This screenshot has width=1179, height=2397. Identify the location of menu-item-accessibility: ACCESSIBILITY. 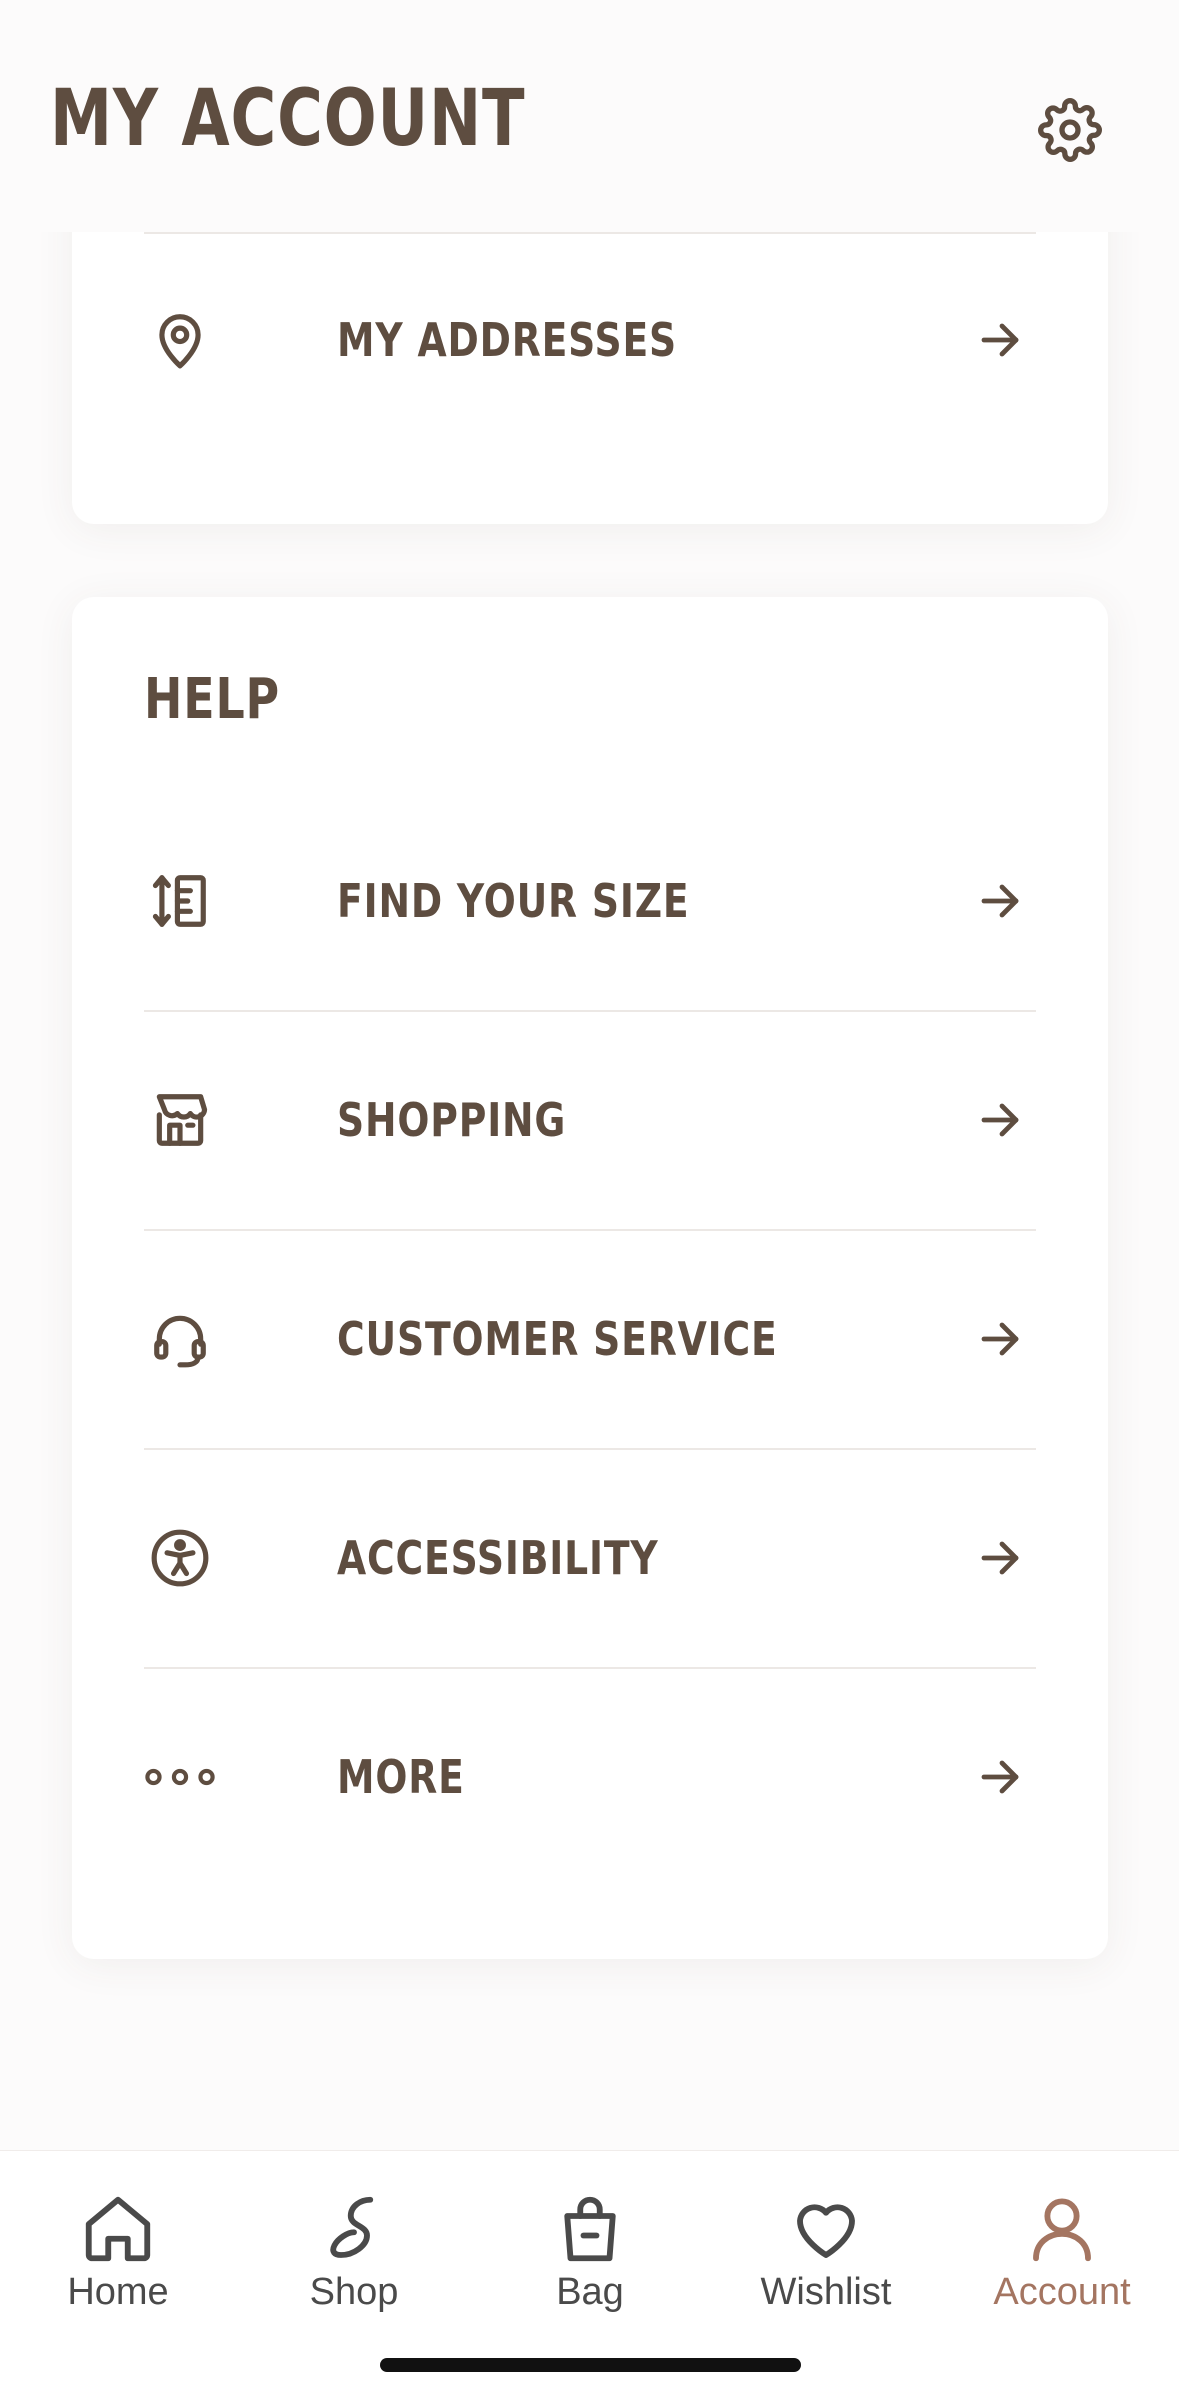
(590, 1558).